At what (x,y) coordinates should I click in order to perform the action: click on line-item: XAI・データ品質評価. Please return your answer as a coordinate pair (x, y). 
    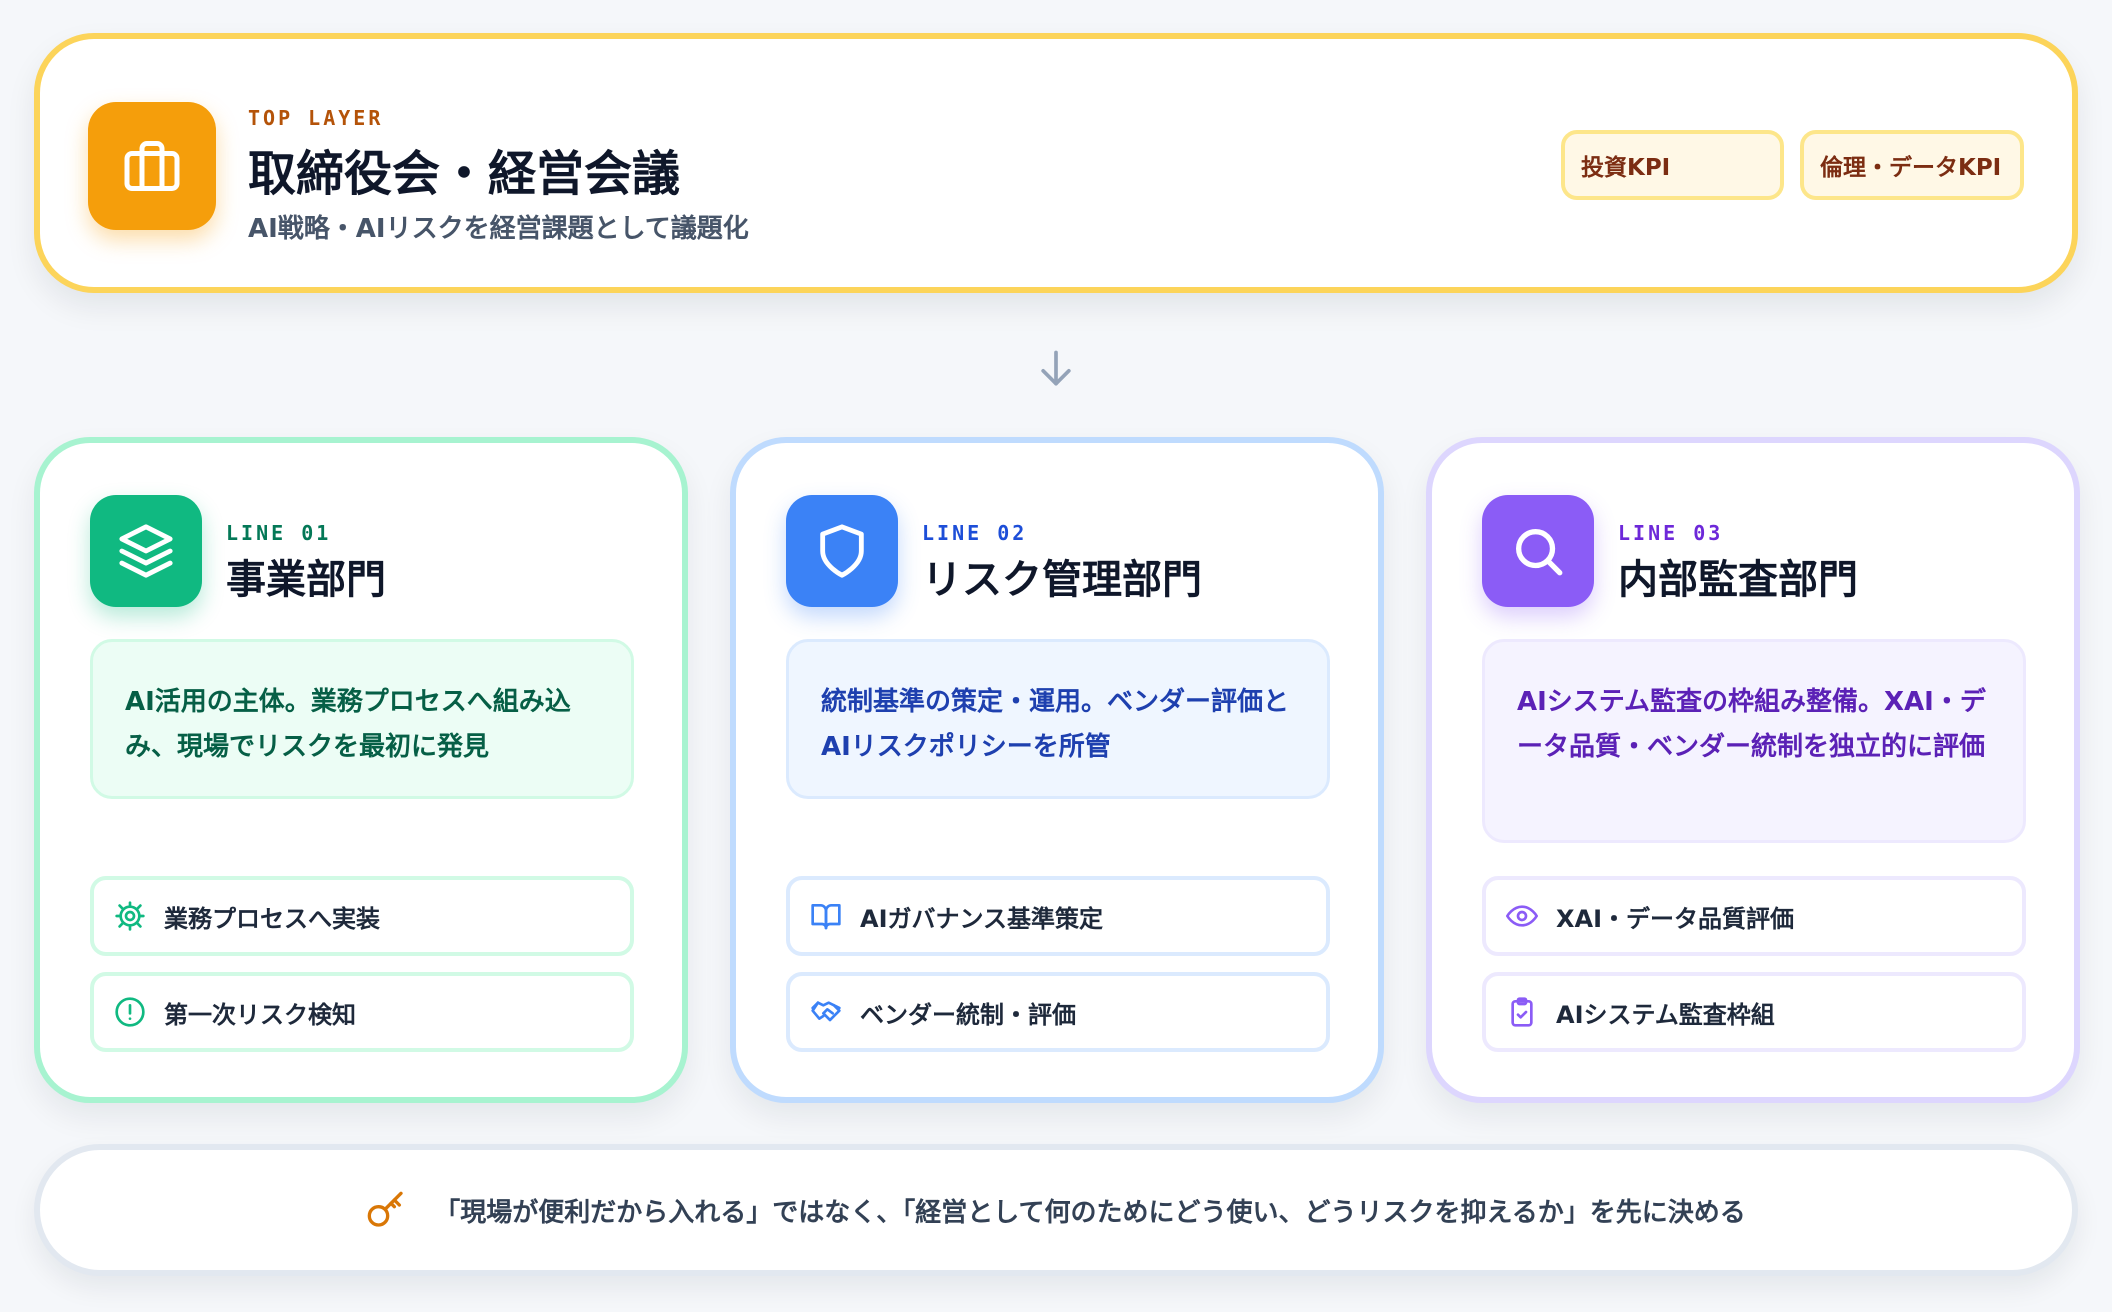
    Looking at the image, I should click on (1754, 916).